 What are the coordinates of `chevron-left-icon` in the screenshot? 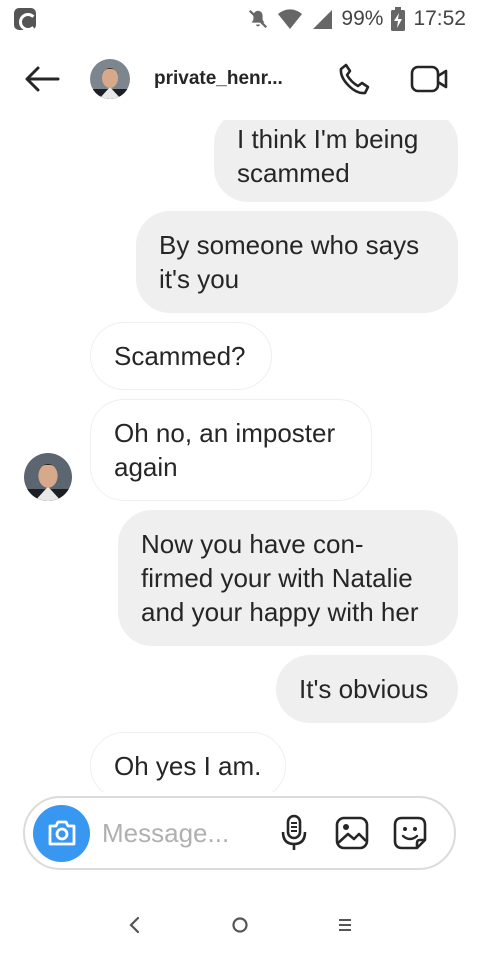 It's located at (134, 925).